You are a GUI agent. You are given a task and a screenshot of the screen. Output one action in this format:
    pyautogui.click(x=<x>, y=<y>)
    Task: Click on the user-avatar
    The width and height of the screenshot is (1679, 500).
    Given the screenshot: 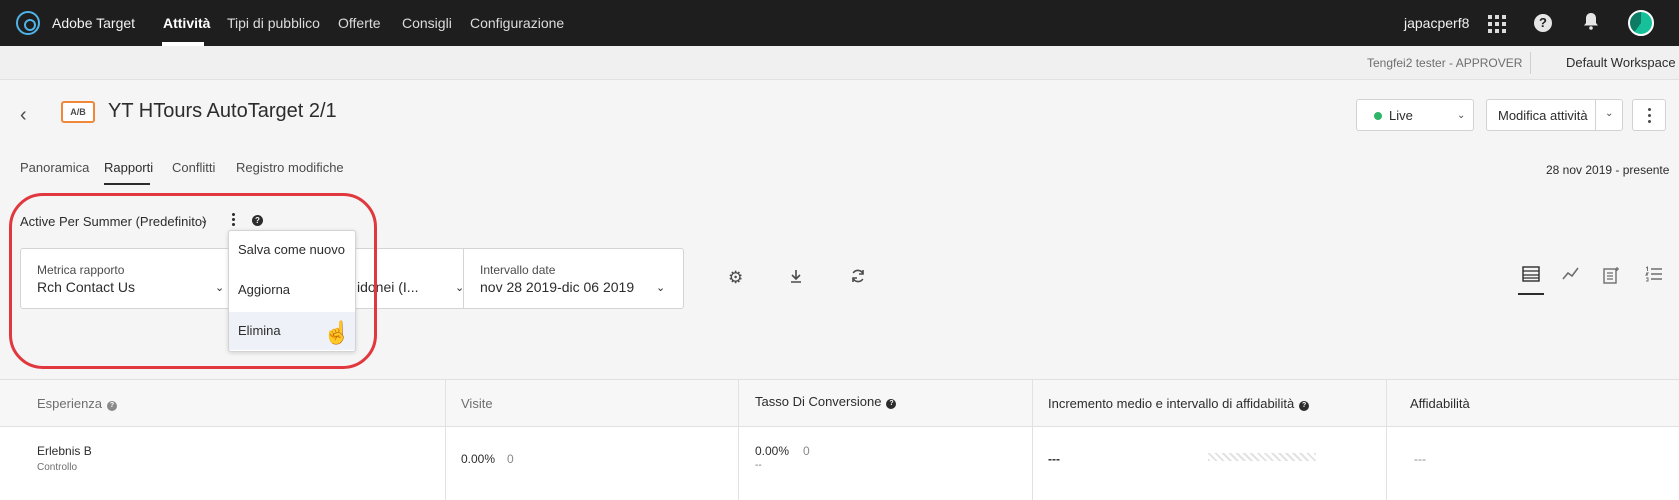 What is the action you would take?
    pyautogui.click(x=1641, y=23)
    